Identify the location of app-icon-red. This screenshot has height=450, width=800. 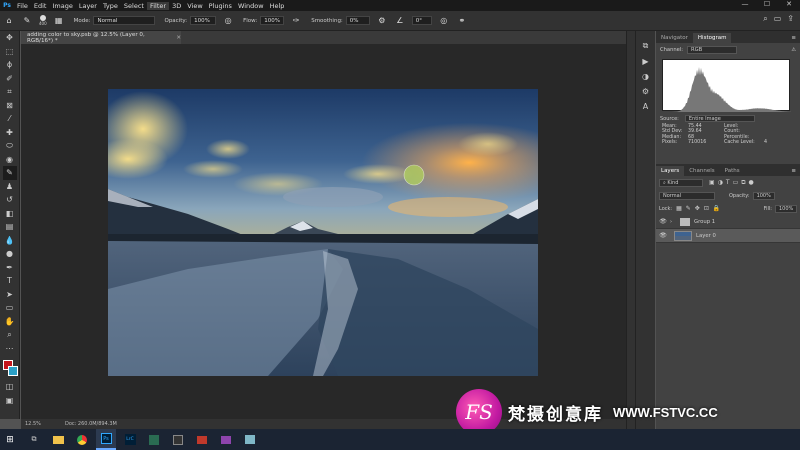
(202, 439).